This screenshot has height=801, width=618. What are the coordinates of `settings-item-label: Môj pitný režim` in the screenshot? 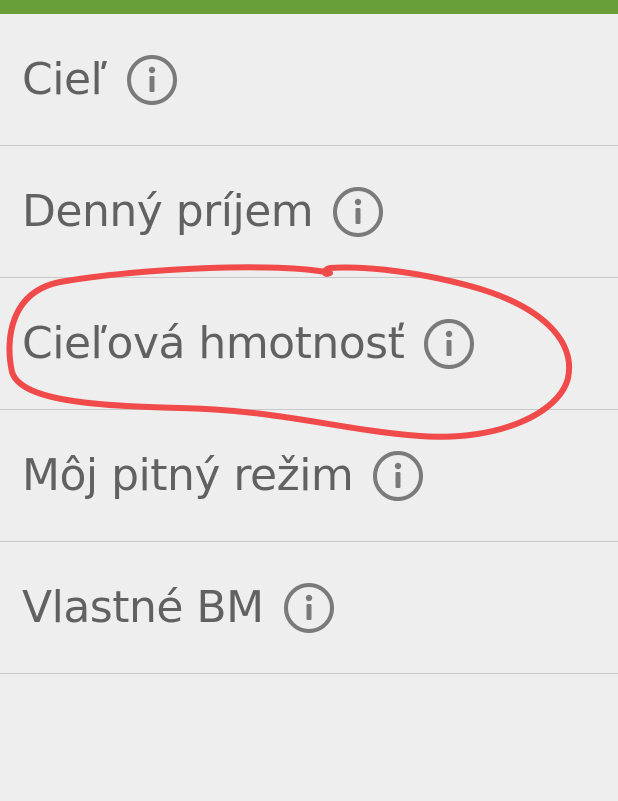 It's located at (188, 475).